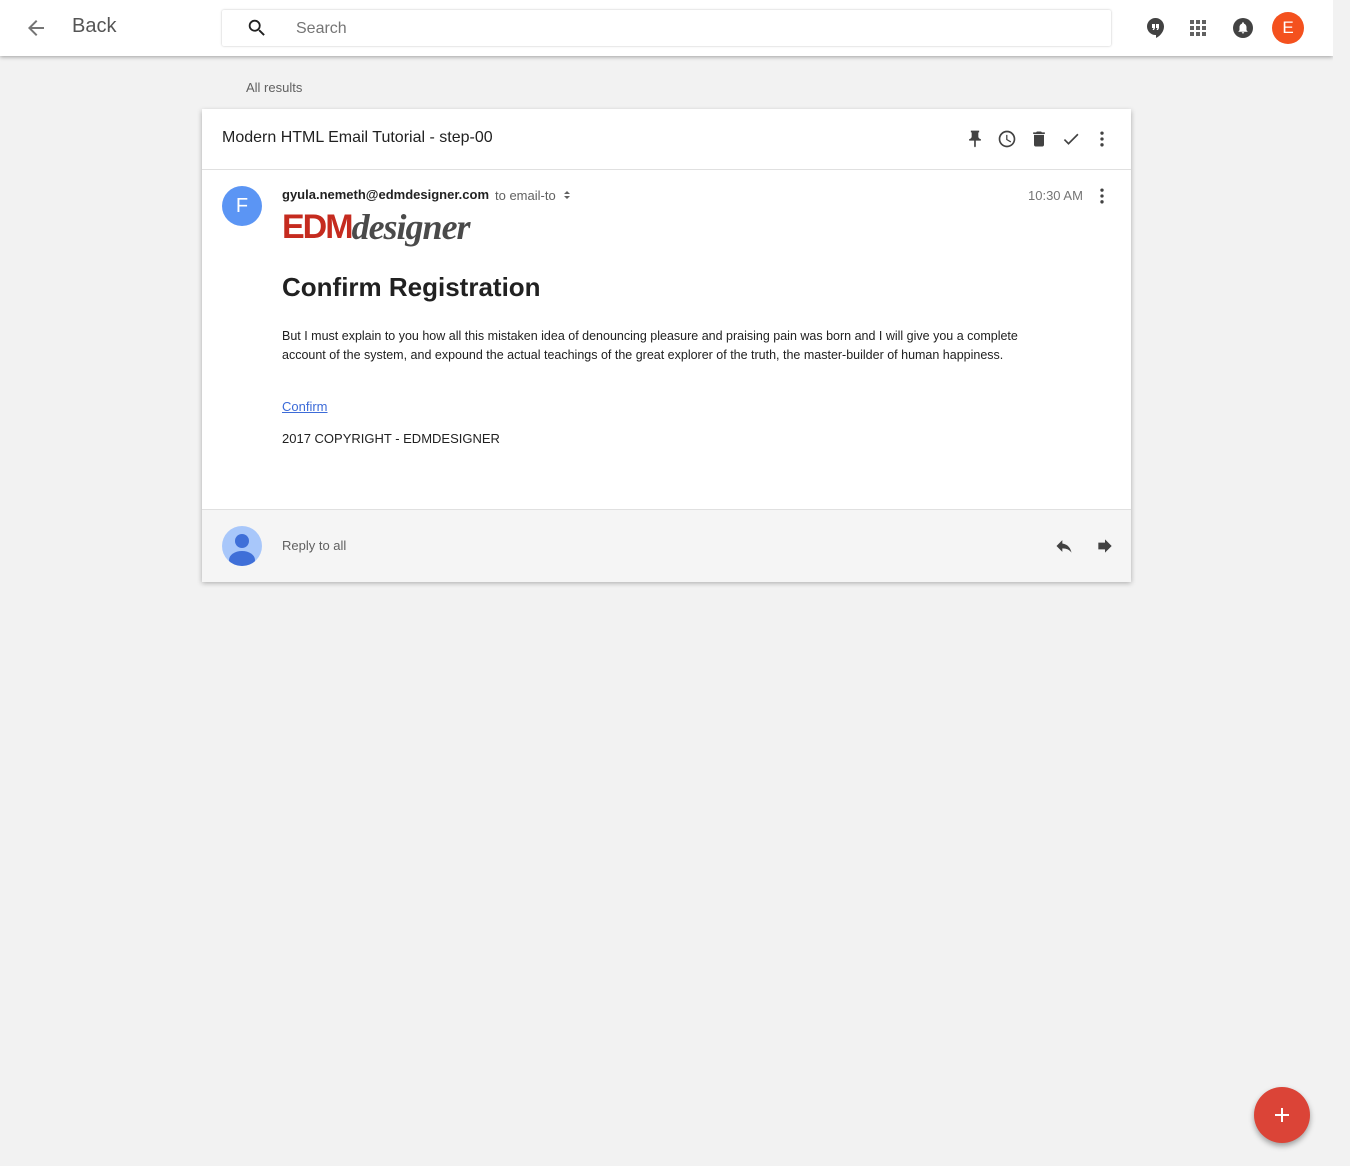 The image size is (1350, 1166). Describe the element at coordinates (666, 545) in the screenshot. I see `reply-bar: Reply to all` at that location.